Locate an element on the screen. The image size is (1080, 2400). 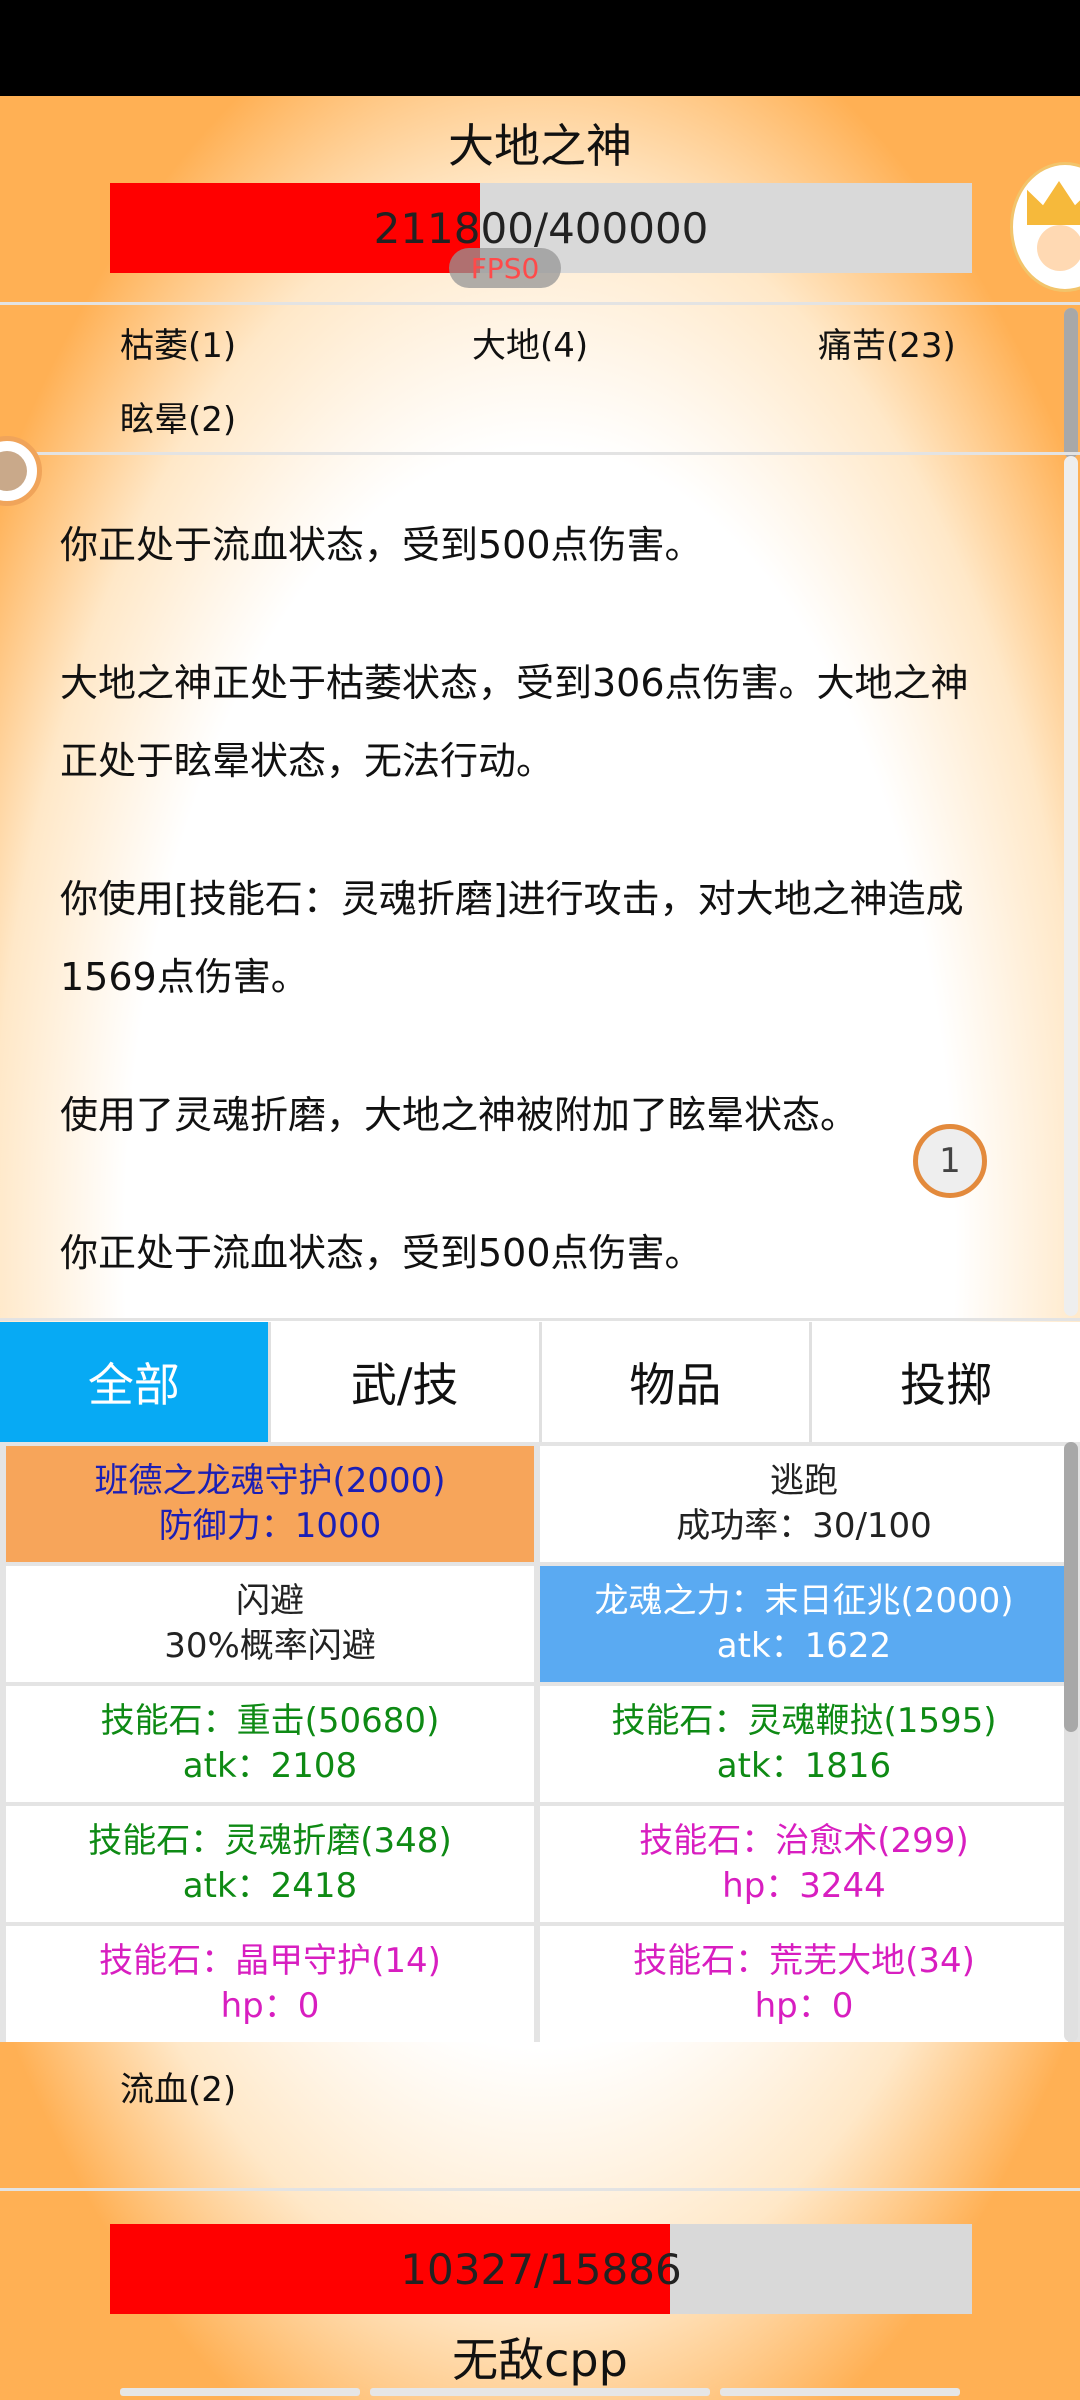
skill-stat: atk：2108 is located at coordinates (270, 1766).